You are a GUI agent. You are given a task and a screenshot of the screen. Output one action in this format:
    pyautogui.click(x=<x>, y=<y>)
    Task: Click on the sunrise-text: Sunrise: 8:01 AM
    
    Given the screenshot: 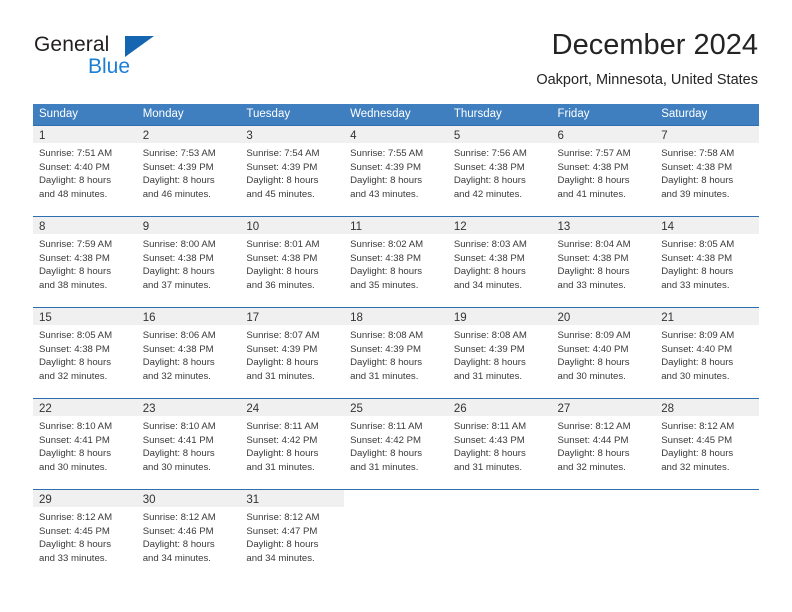 What is the action you would take?
    pyautogui.click(x=283, y=244)
    